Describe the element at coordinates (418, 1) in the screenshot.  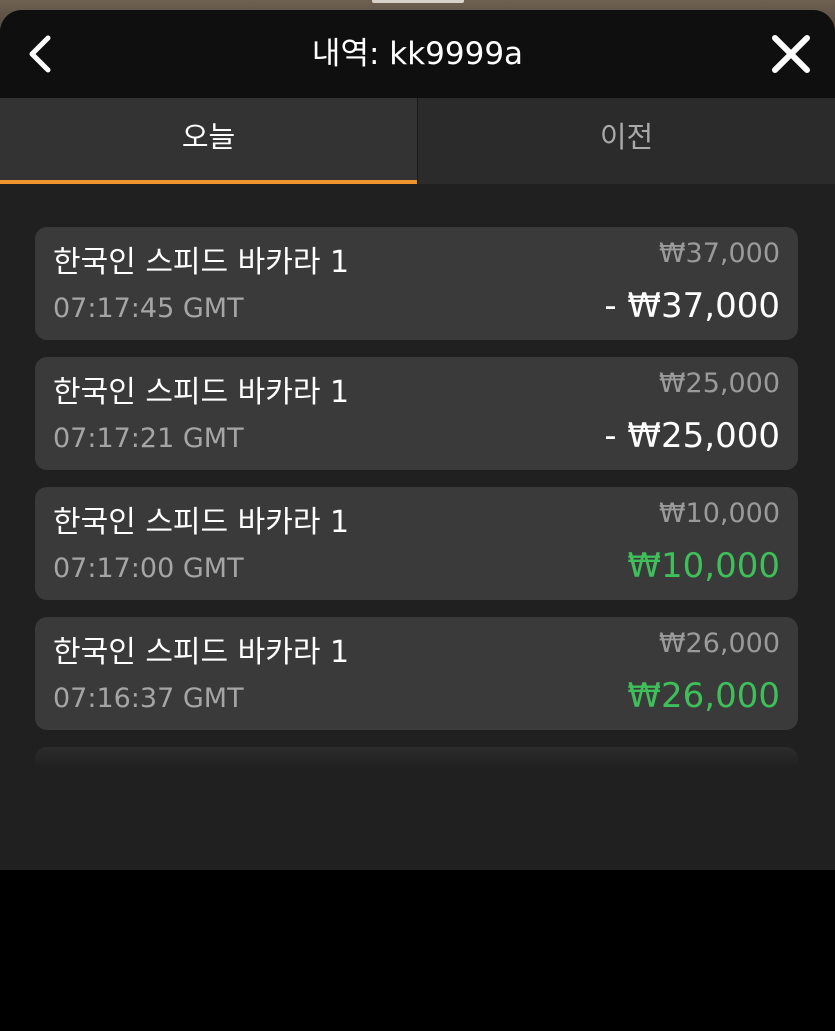
I see `sheet-handle` at that location.